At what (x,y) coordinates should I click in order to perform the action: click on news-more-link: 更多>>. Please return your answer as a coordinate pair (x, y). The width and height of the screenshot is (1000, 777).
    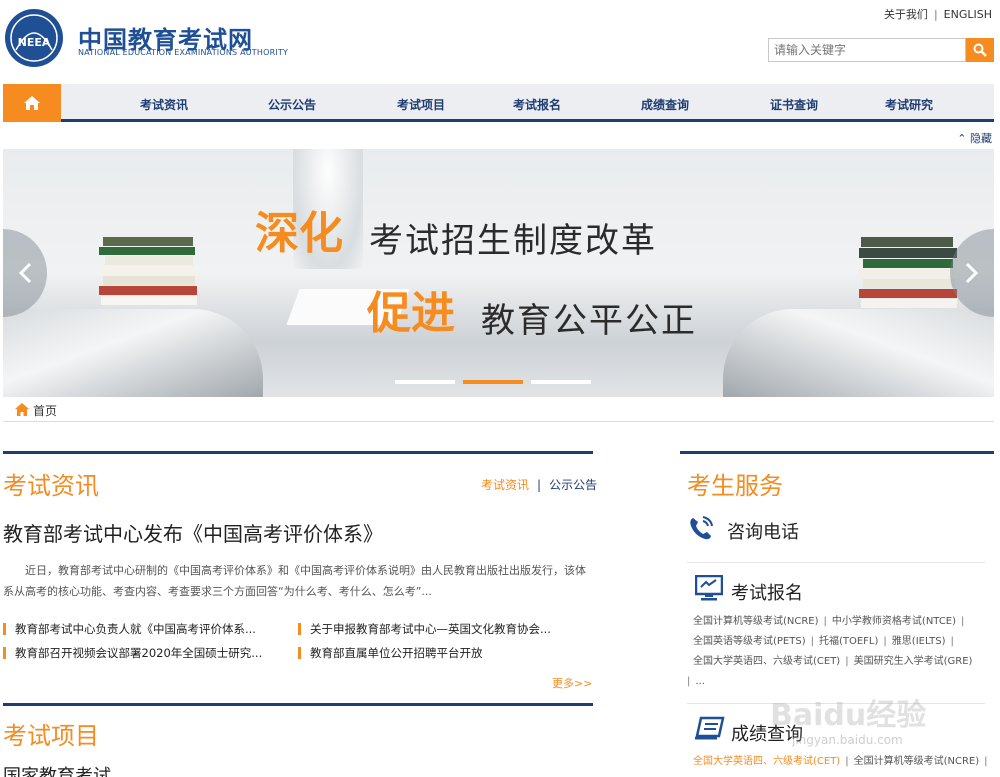
    Looking at the image, I should click on (572, 683).